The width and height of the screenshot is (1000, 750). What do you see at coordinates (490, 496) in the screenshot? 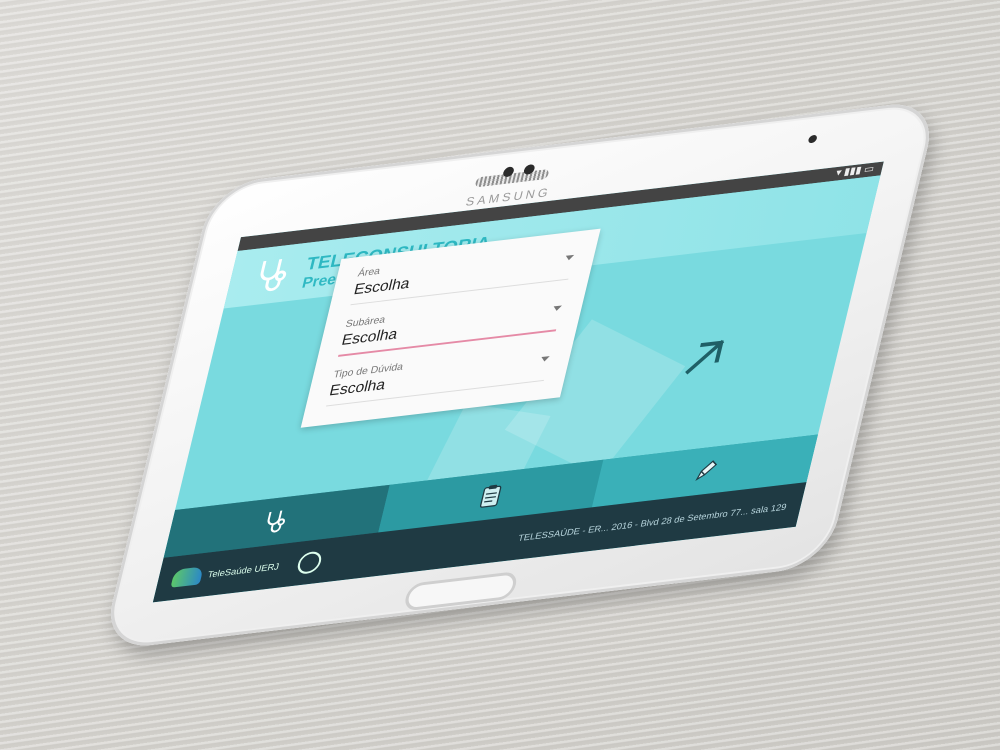
I see `clipboard-icon` at bounding box center [490, 496].